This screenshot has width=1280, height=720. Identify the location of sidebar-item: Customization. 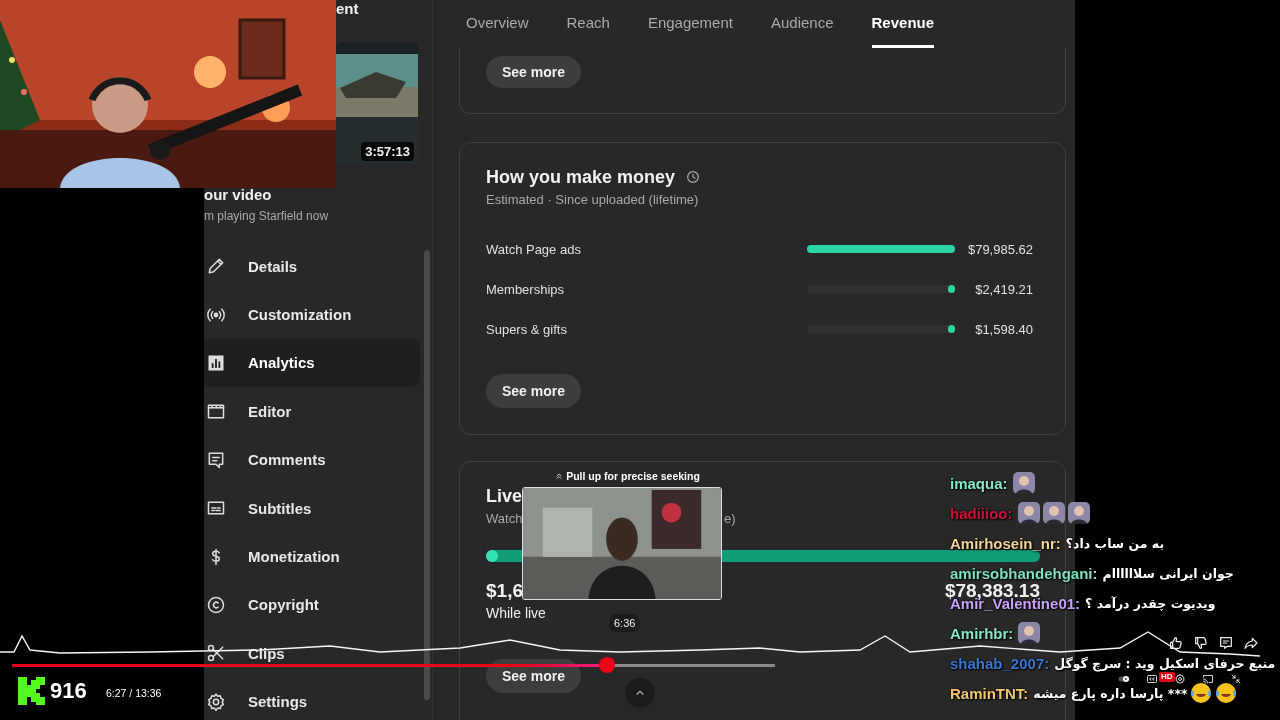
(312, 314).